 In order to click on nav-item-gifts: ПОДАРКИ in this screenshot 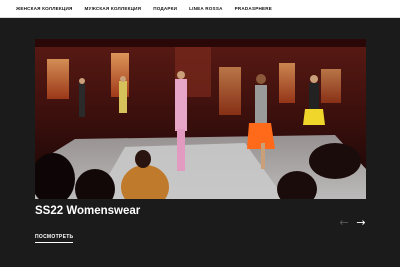, I will do `click(165, 8)`.